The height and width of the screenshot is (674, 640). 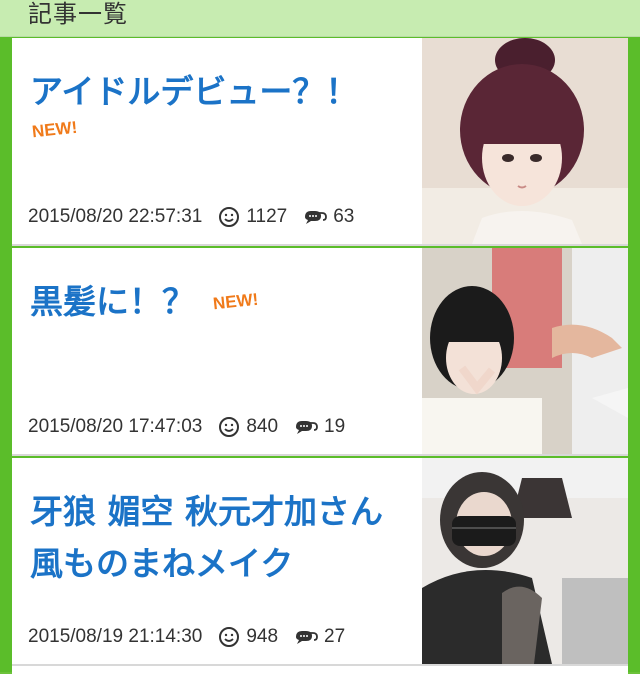 What do you see at coordinates (78, 14) in the screenshot?
I see `section-title: 記事一覧` at bounding box center [78, 14].